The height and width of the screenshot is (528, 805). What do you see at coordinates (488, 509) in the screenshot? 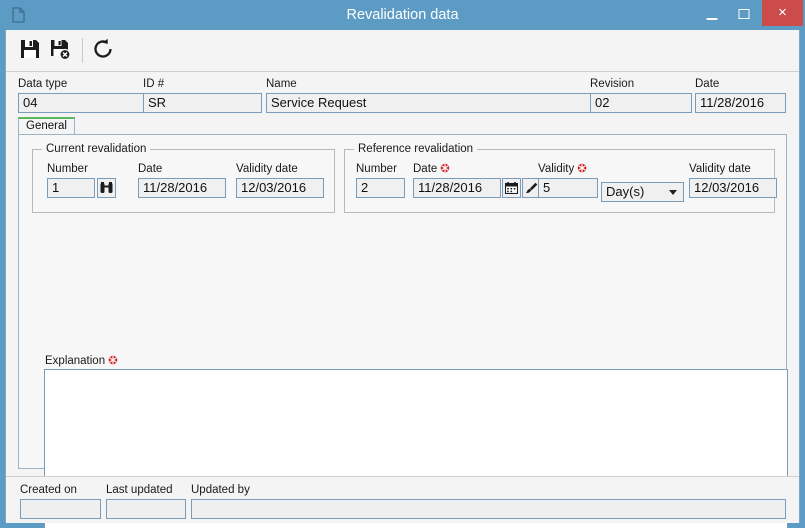
I see `updated-by-value` at bounding box center [488, 509].